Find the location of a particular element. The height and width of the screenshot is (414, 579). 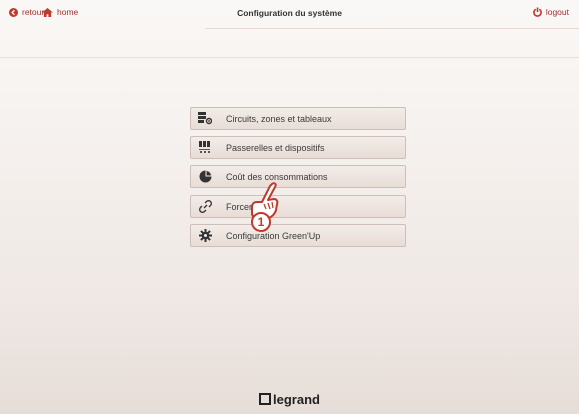

link-icon is located at coordinates (205, 207).